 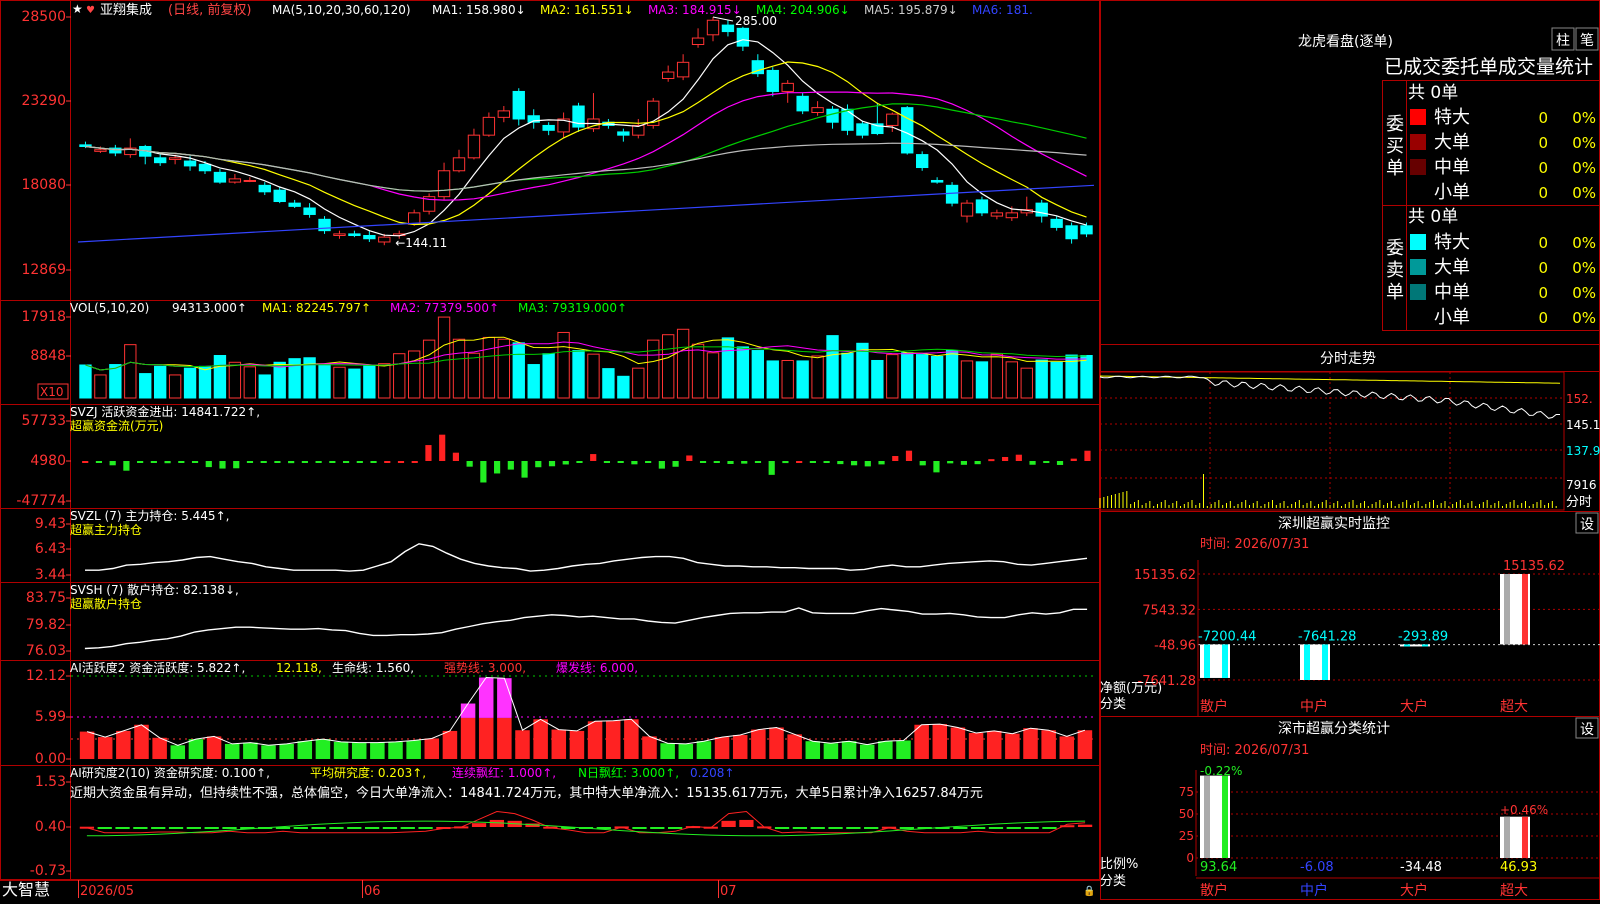 What do you see at coordinates (1579, 502) in the screenshot?
I see `fs-vol-unit: 分时` at bounding box center [1579, 502].